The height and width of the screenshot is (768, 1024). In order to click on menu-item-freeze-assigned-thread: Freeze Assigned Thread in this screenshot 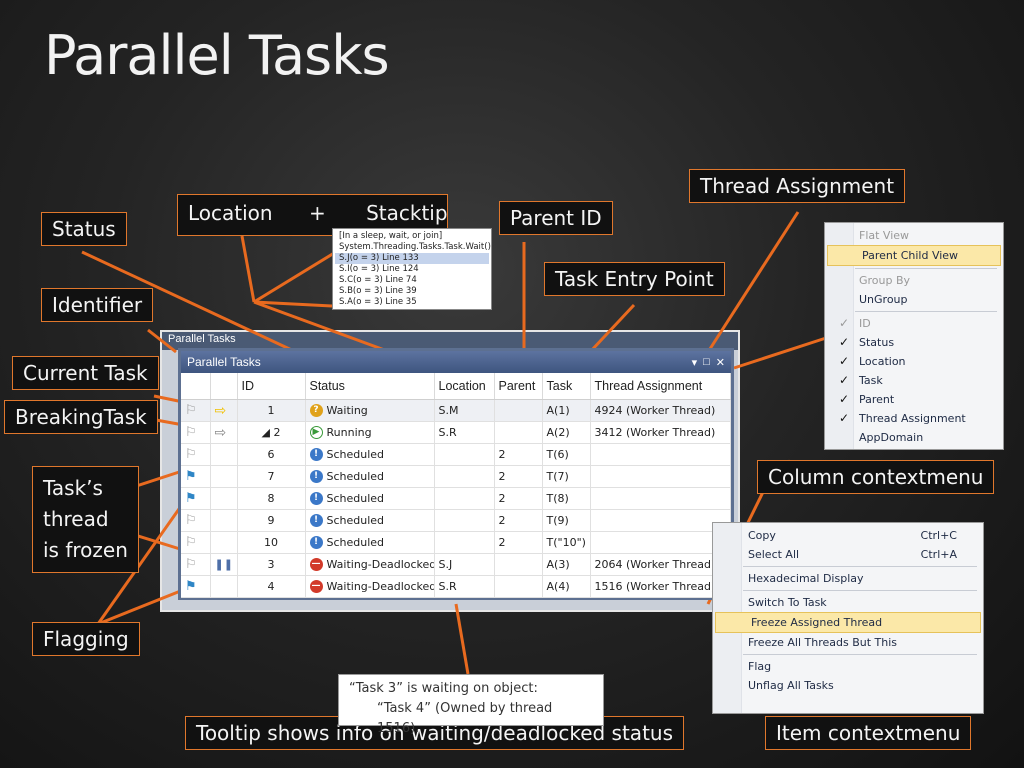, I will do `click(848, 622)`.